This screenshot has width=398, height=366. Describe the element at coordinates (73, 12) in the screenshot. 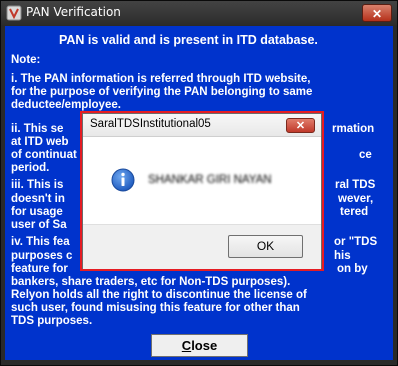

I see `window-title: PAN Verification` at that location.